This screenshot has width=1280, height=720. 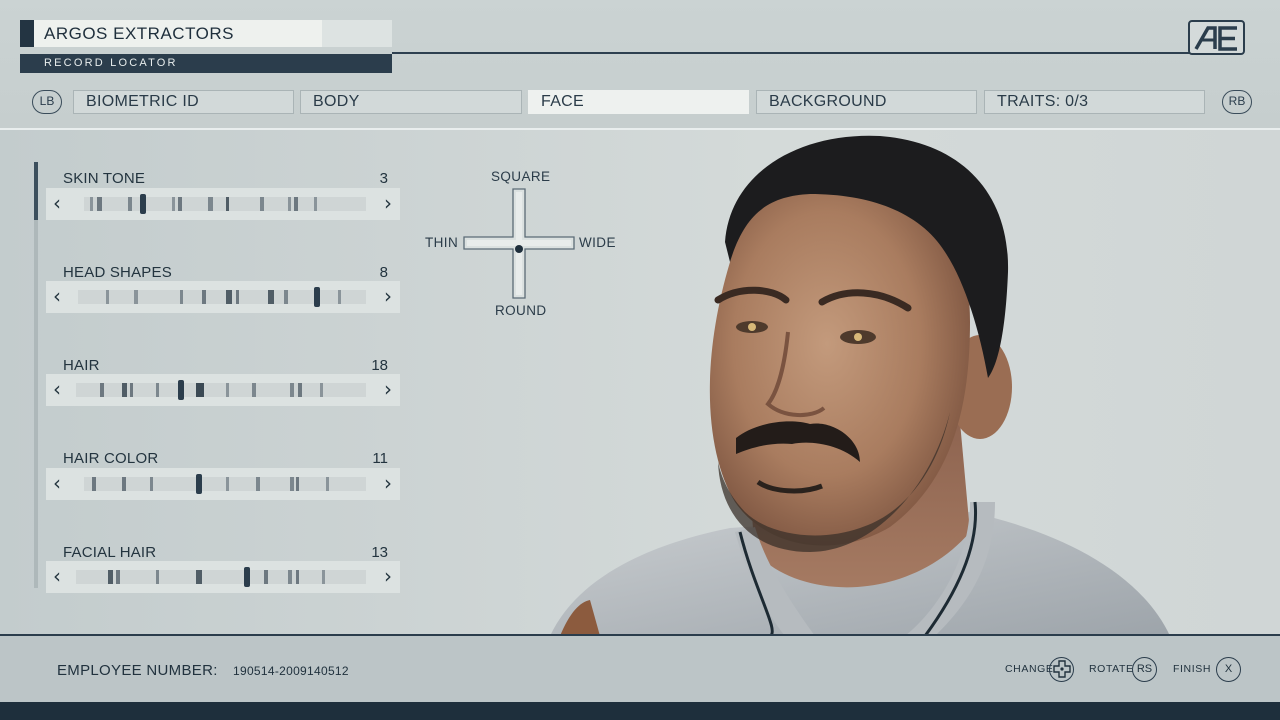 What do you see at coordinates (36, 375) in the screenshot?
I see `list-scrollbar` at bounding box center [36, 375].